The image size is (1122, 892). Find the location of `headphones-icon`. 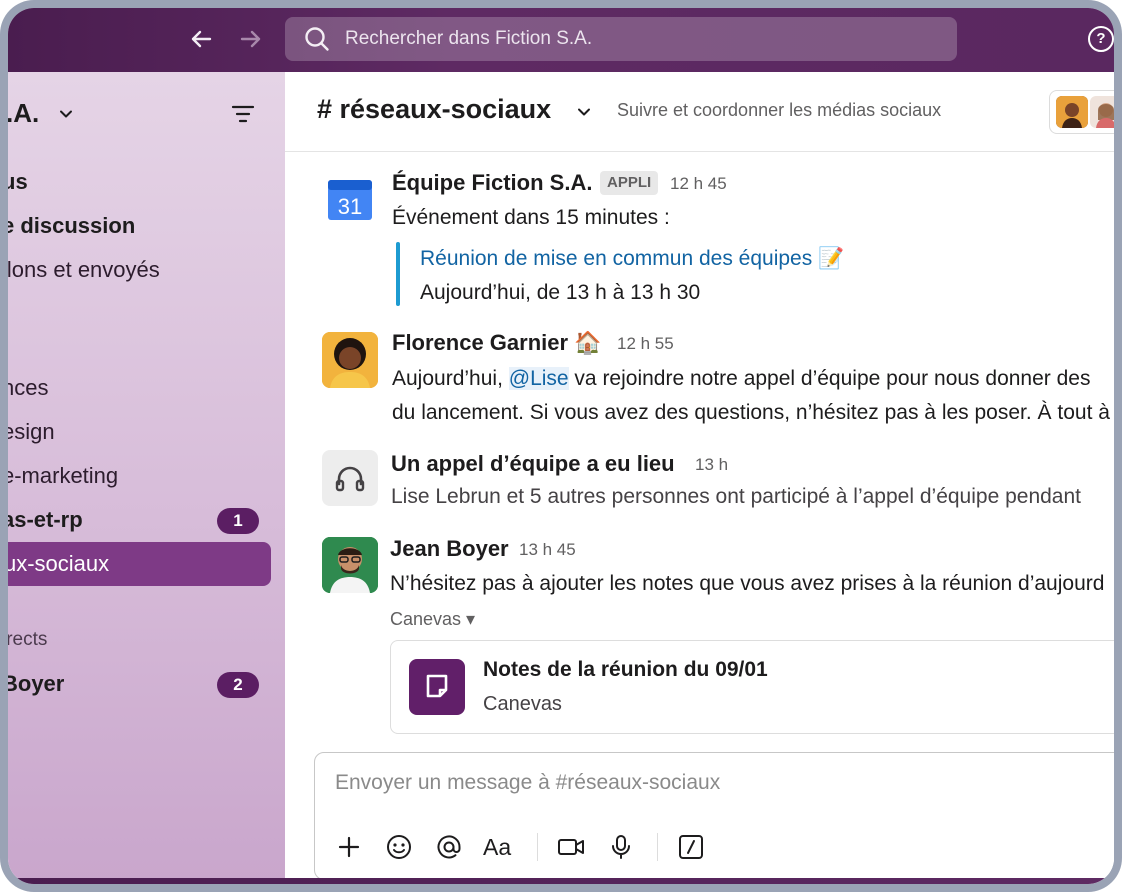

headphones-icon is located at coordinates (350, 479).